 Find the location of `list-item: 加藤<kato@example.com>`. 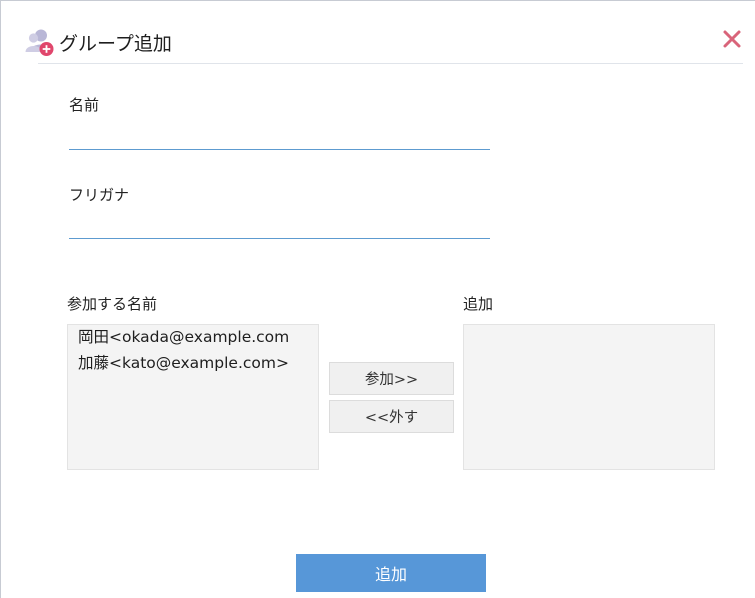

list-item: 加藤<kato@example.com> is located at coordinates (193, 363).